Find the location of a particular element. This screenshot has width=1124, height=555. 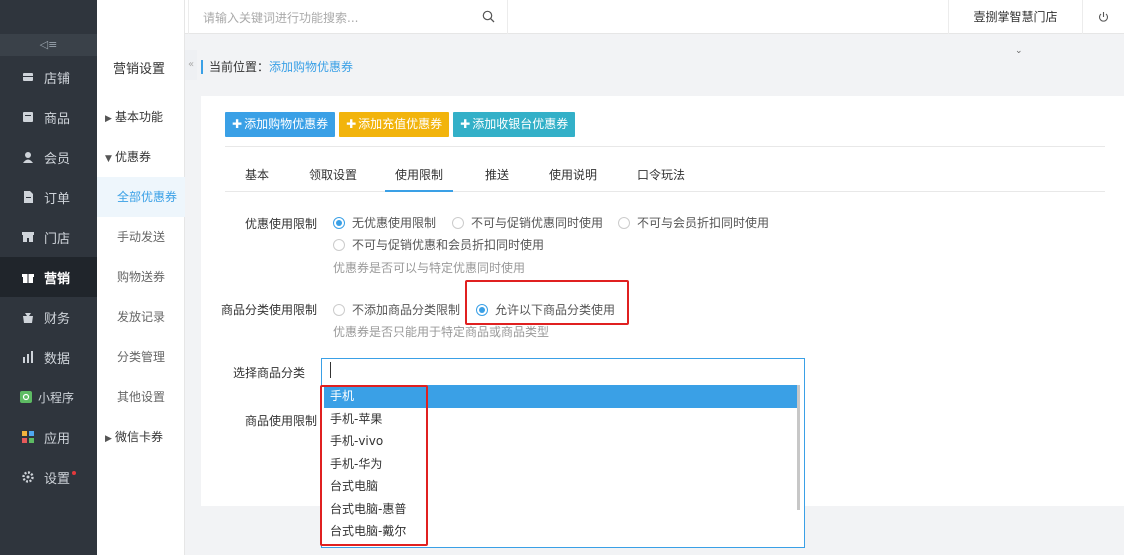

fold-subnav-icon: « is located at coordinates (191, 65).